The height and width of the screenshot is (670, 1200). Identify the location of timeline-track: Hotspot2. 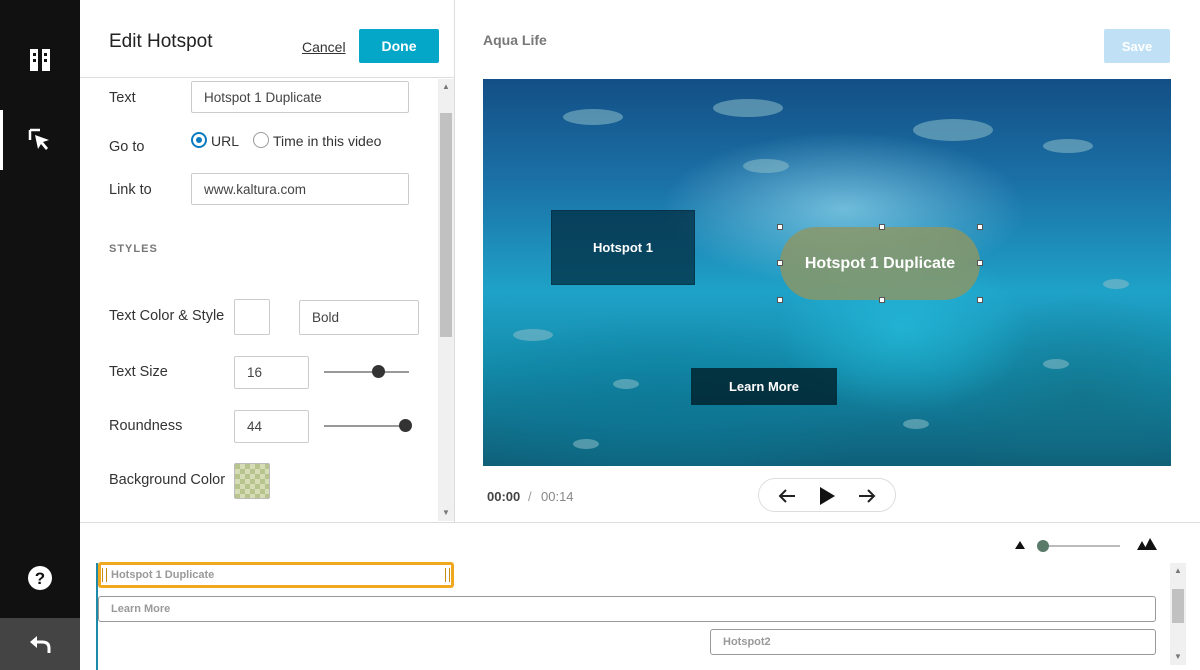
(933, 642).